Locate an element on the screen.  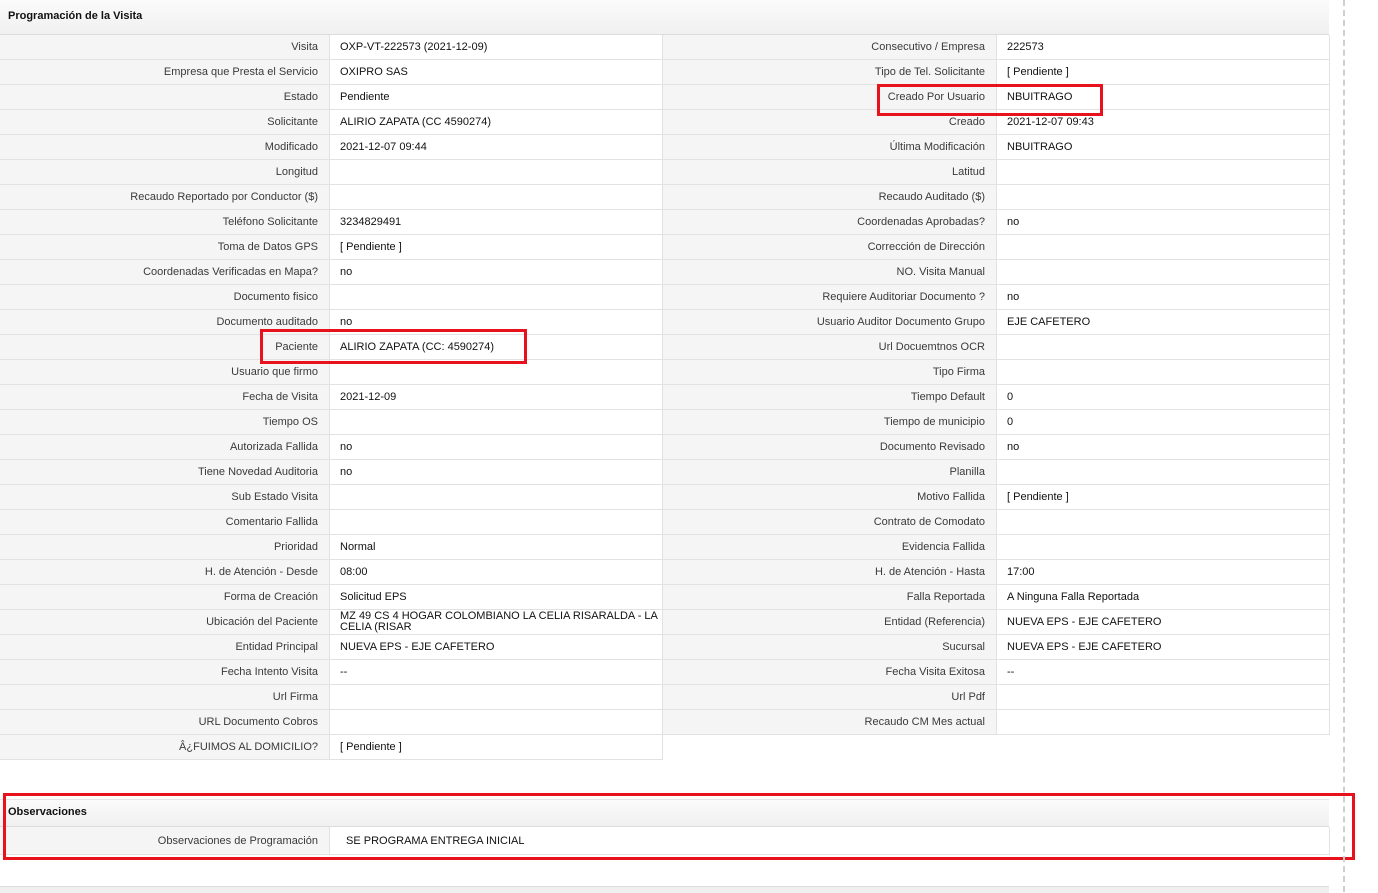
field-label-no-visita-manual: NO. Visita Manual is located at coordinates (830, 272).